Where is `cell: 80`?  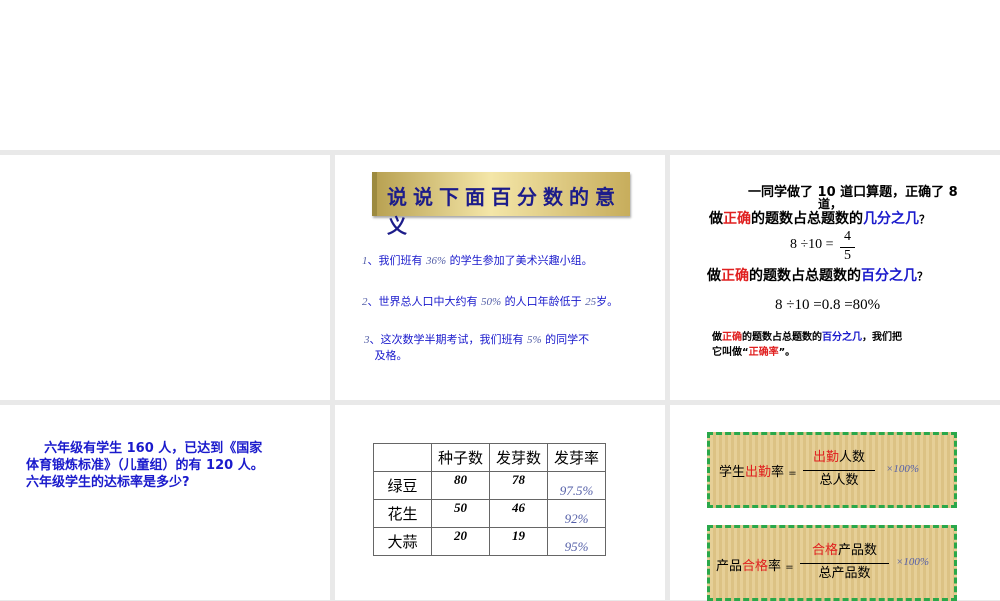
cell: 80 is located at coordinates (460, 485).